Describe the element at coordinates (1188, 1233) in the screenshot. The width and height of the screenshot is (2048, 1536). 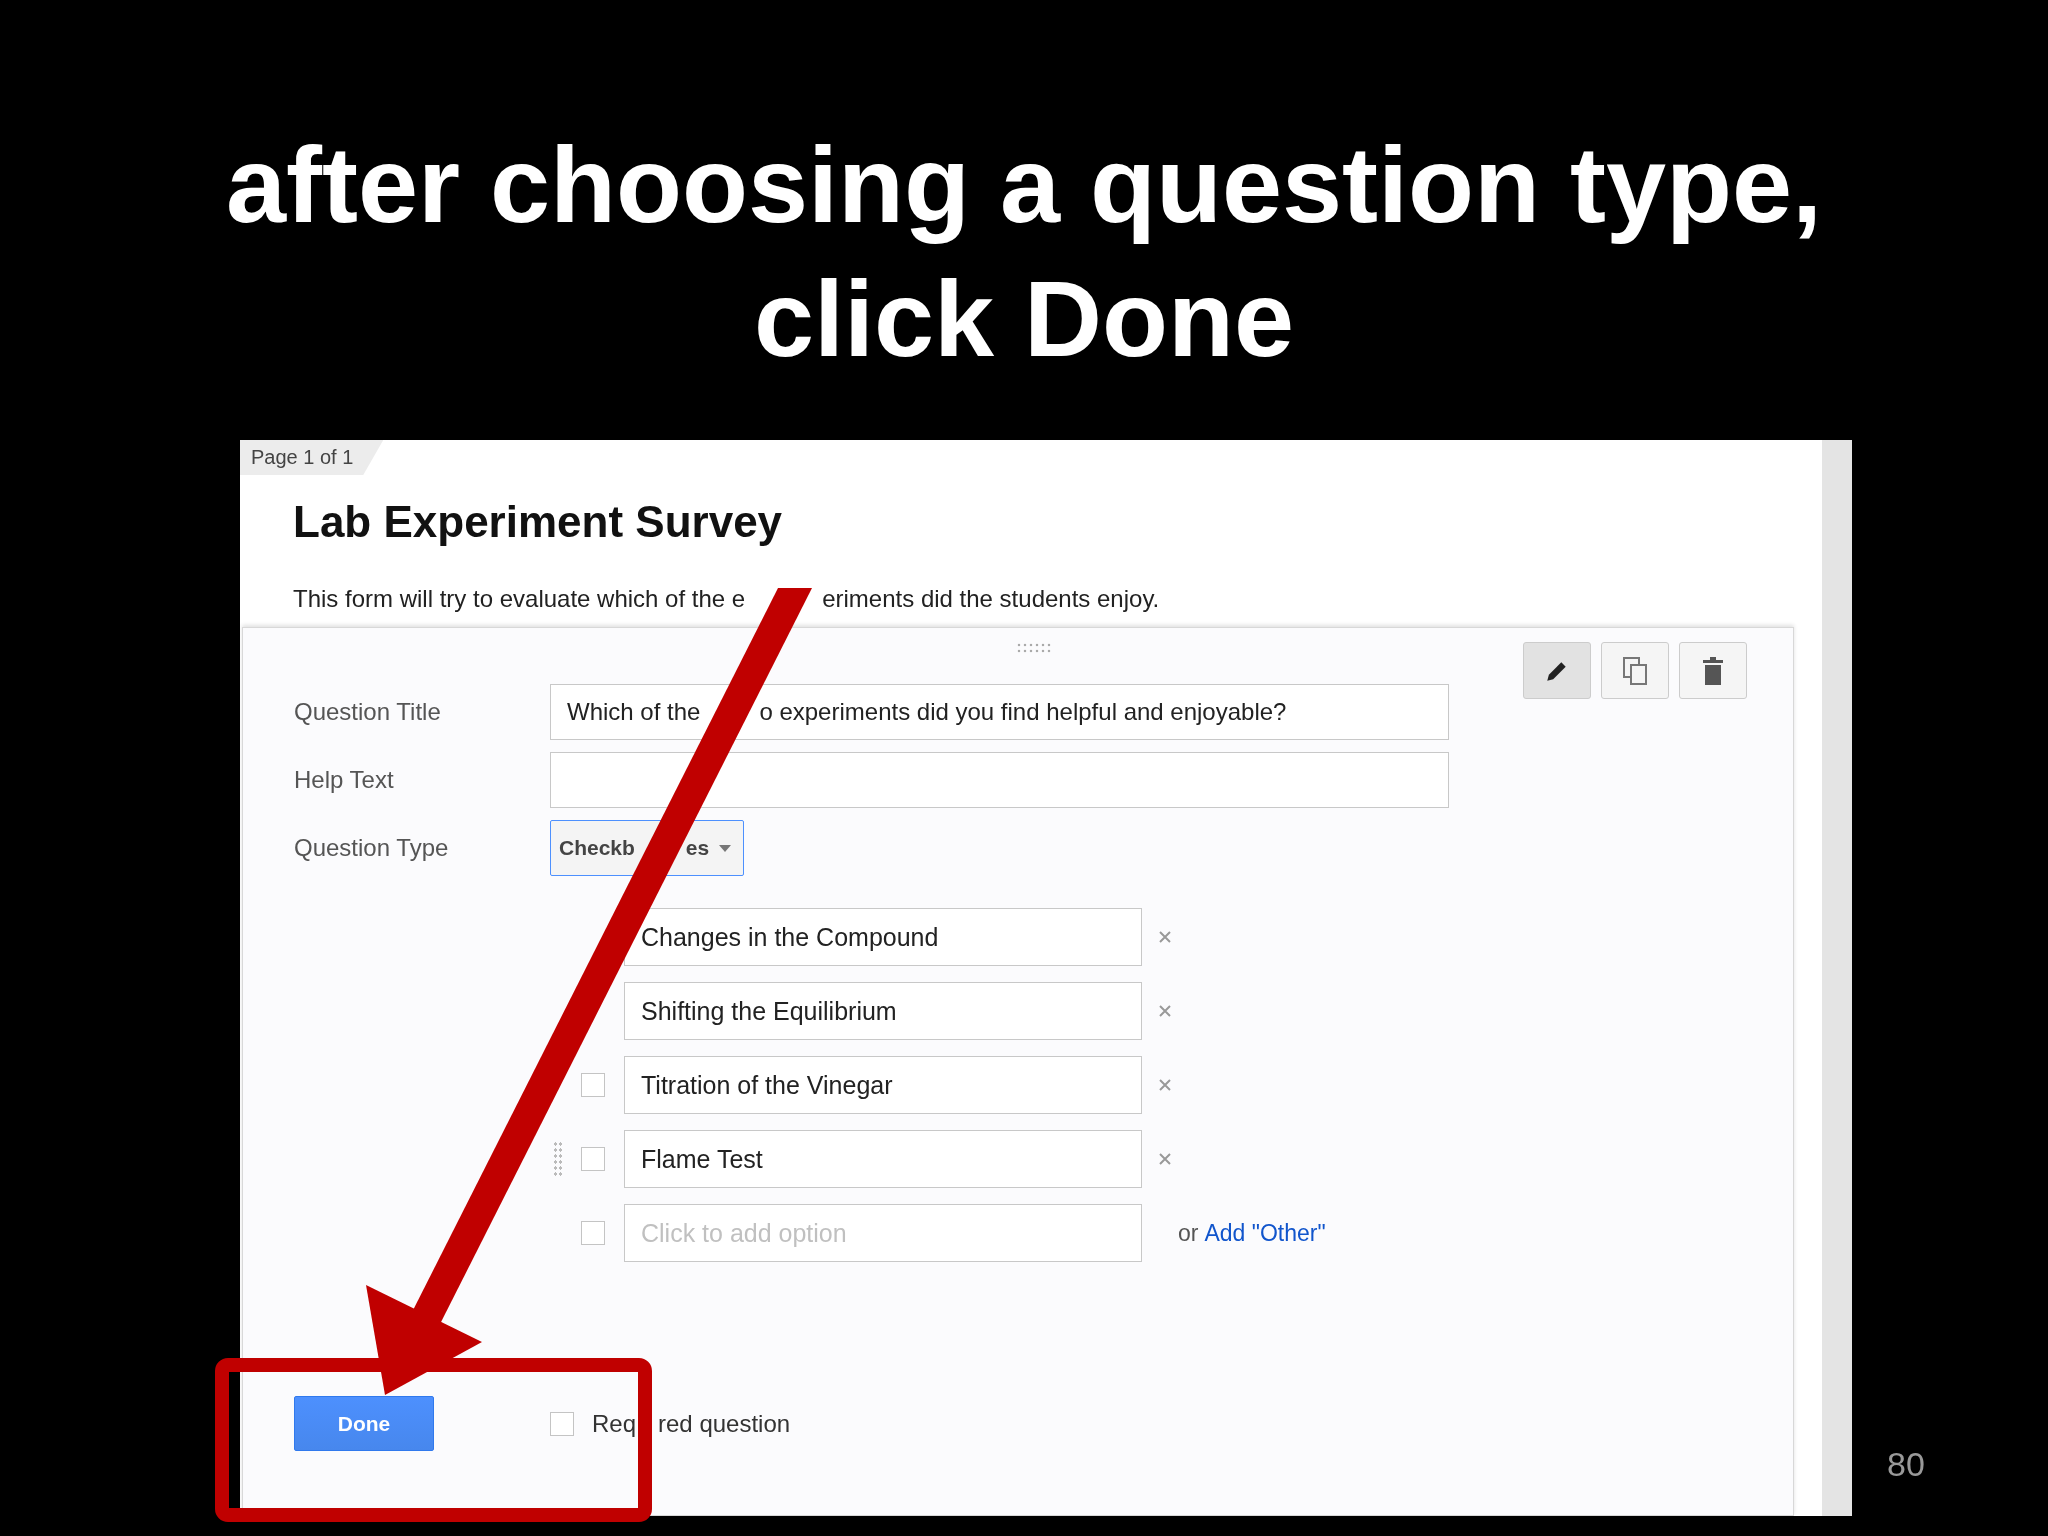
I see `or-text: or` at that location.